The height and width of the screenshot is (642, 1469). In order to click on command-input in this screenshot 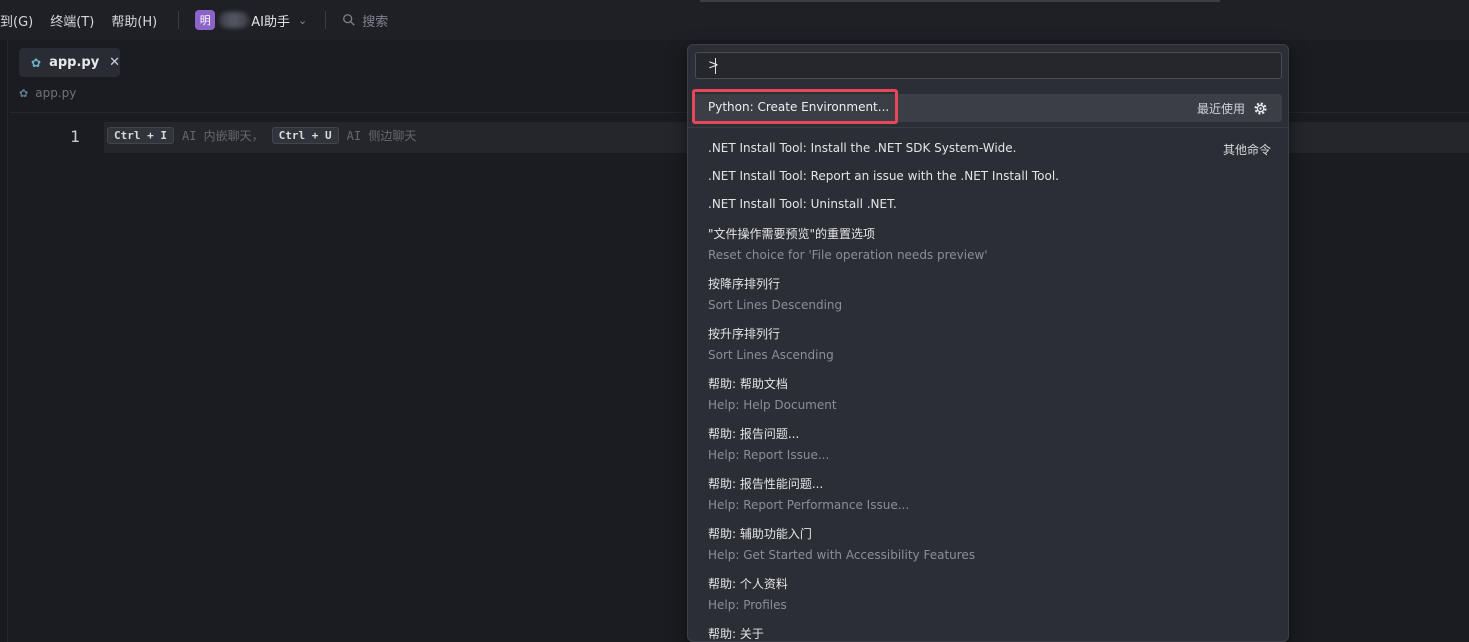, I will do `click(988, 65)`.